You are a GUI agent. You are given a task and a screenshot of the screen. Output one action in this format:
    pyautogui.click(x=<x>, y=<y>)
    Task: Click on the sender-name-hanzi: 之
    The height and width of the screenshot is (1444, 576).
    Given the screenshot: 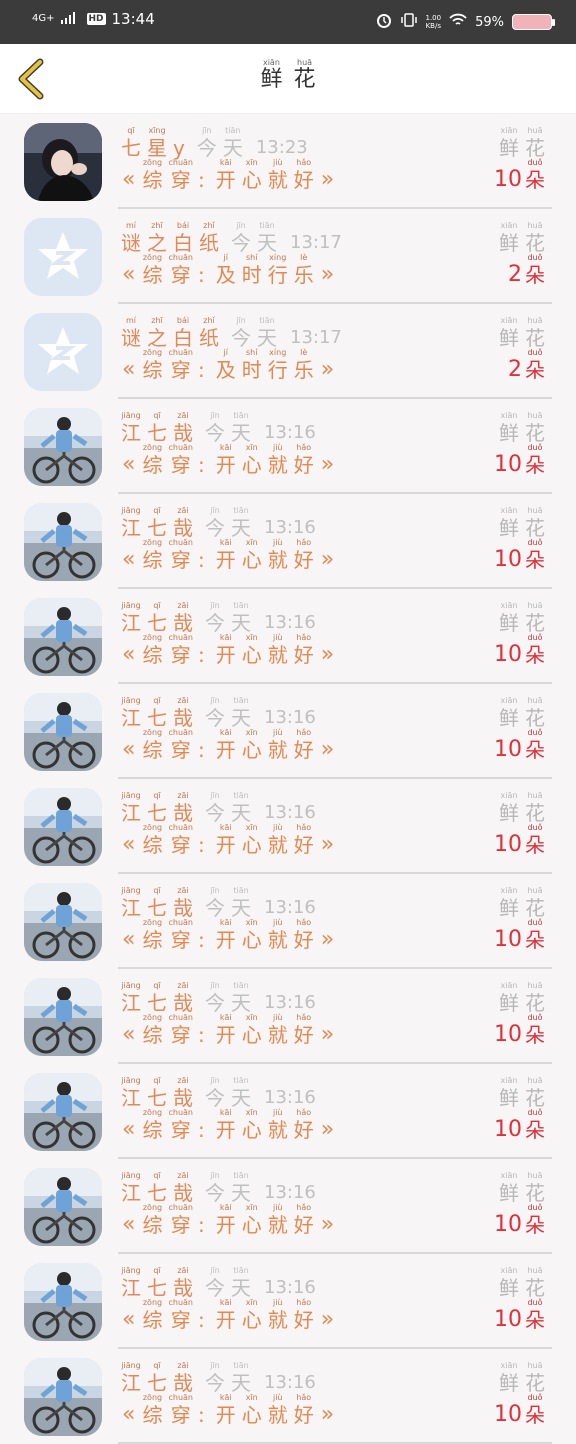 What is the action you would take?
    pyautogui.click(x=157, y=243)
    